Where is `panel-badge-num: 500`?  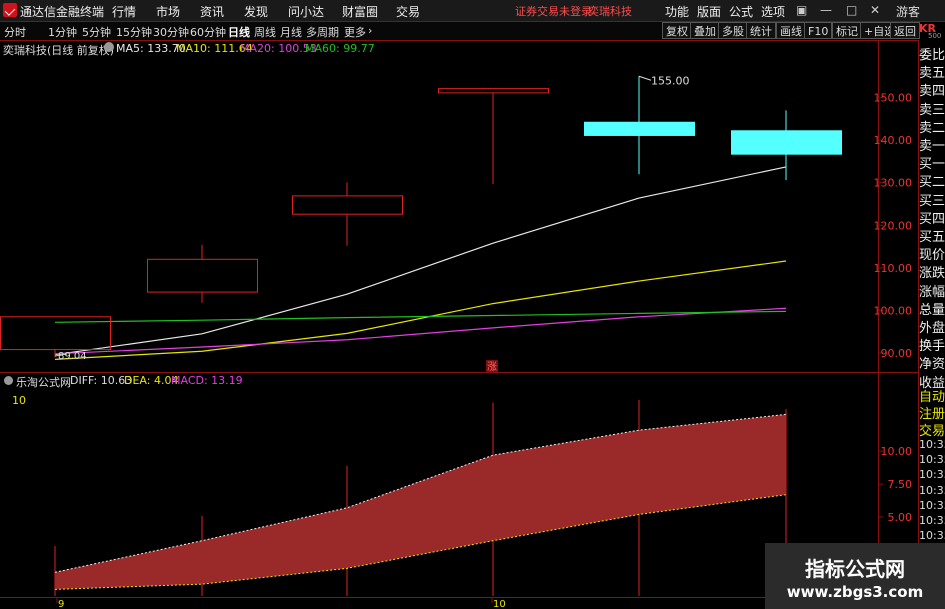
panel-badge-num: 500 is located at coordinates (935, 36).